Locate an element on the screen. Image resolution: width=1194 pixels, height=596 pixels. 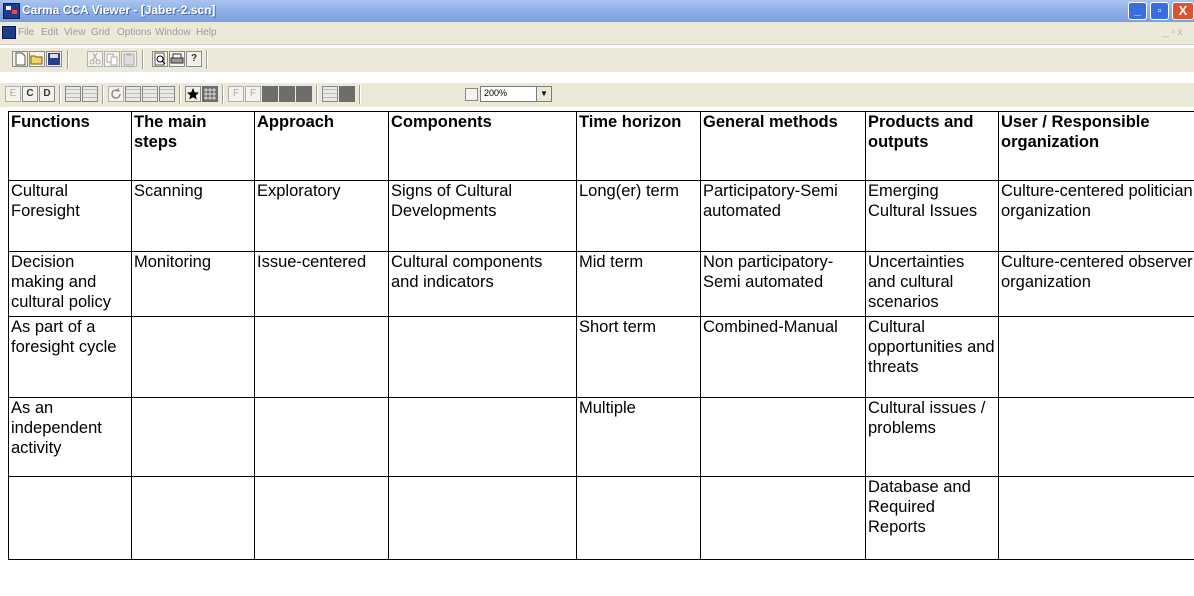
table-cell: Multiple is located at coordinates (638, 437).